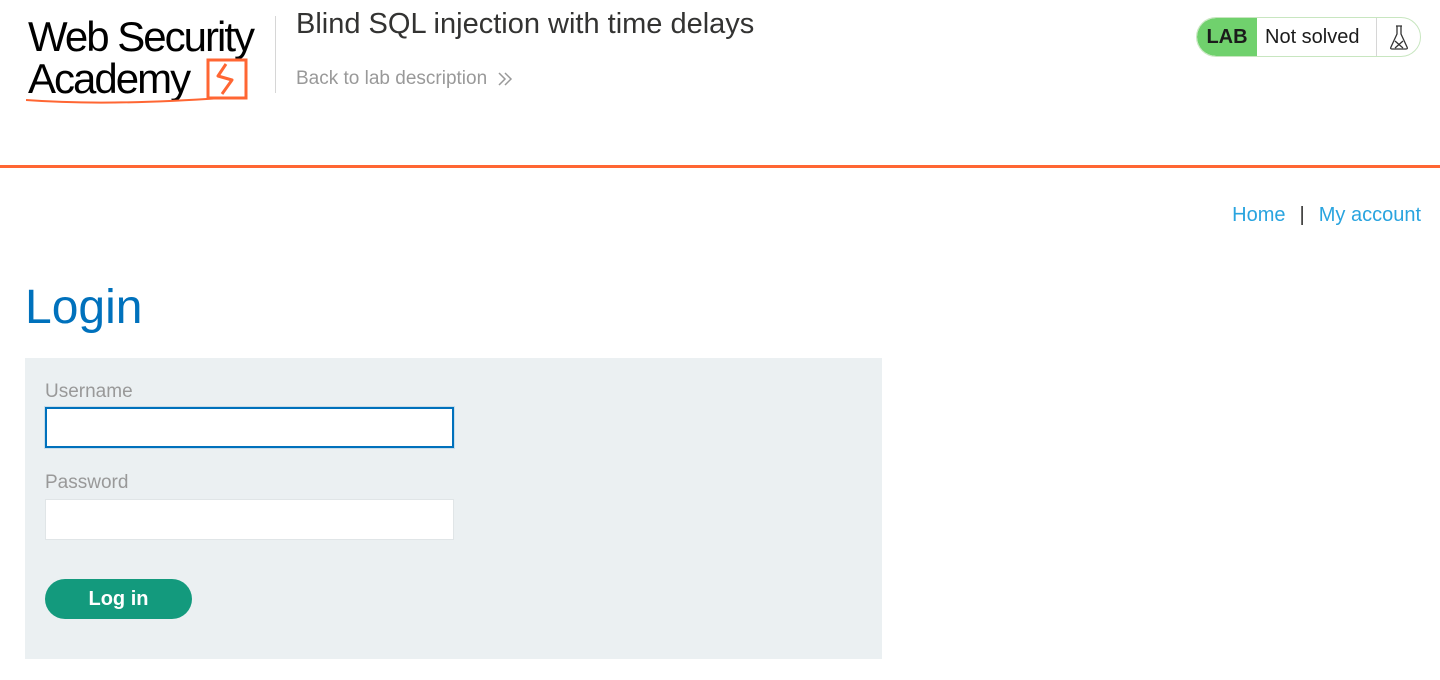 This screenshot has height=680, width=1440. Describe the element at coordinates (89, 391) in the screenshot. I see `username-label: Username` at that location.